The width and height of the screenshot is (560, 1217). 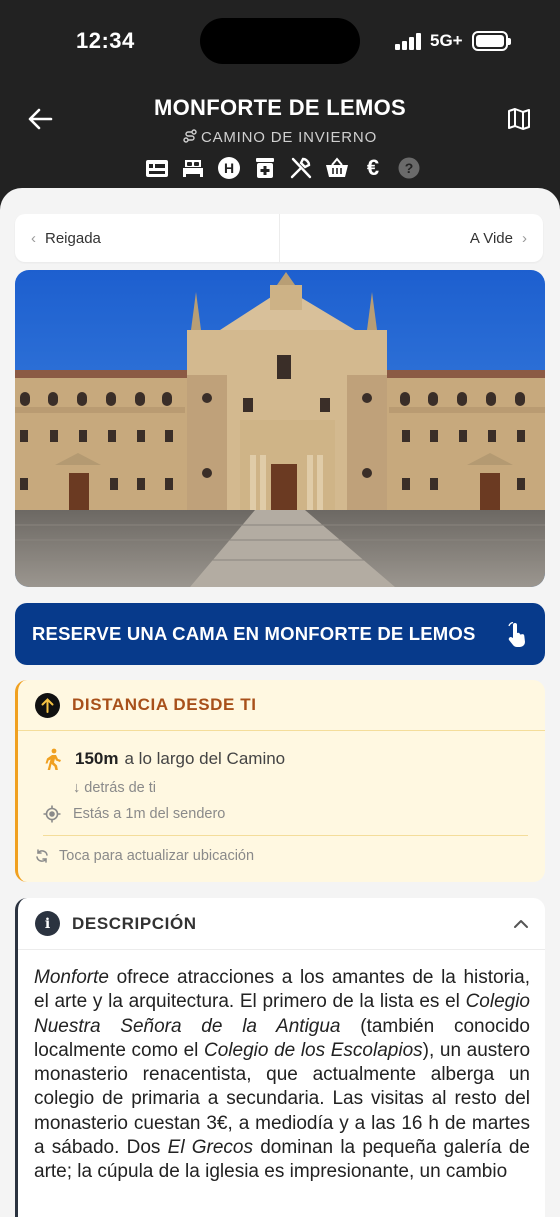 What do you see at coordinates (491, 238) in the screenshot?
I see `next-stop-label: A Vide` at bounding box center [491, 238].